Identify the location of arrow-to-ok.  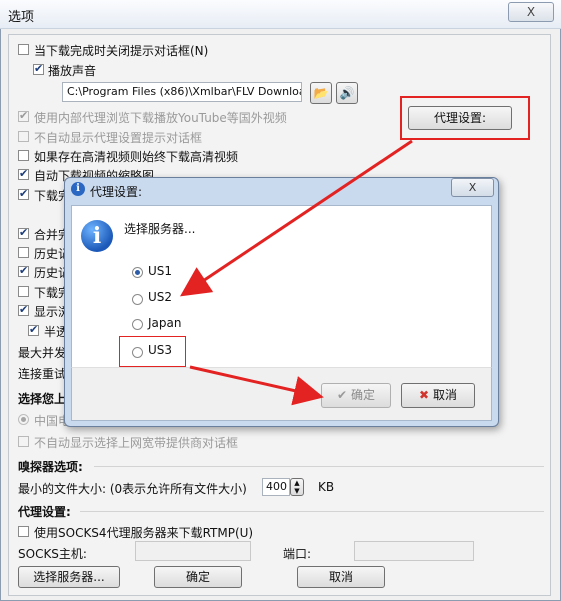
(256, 385).